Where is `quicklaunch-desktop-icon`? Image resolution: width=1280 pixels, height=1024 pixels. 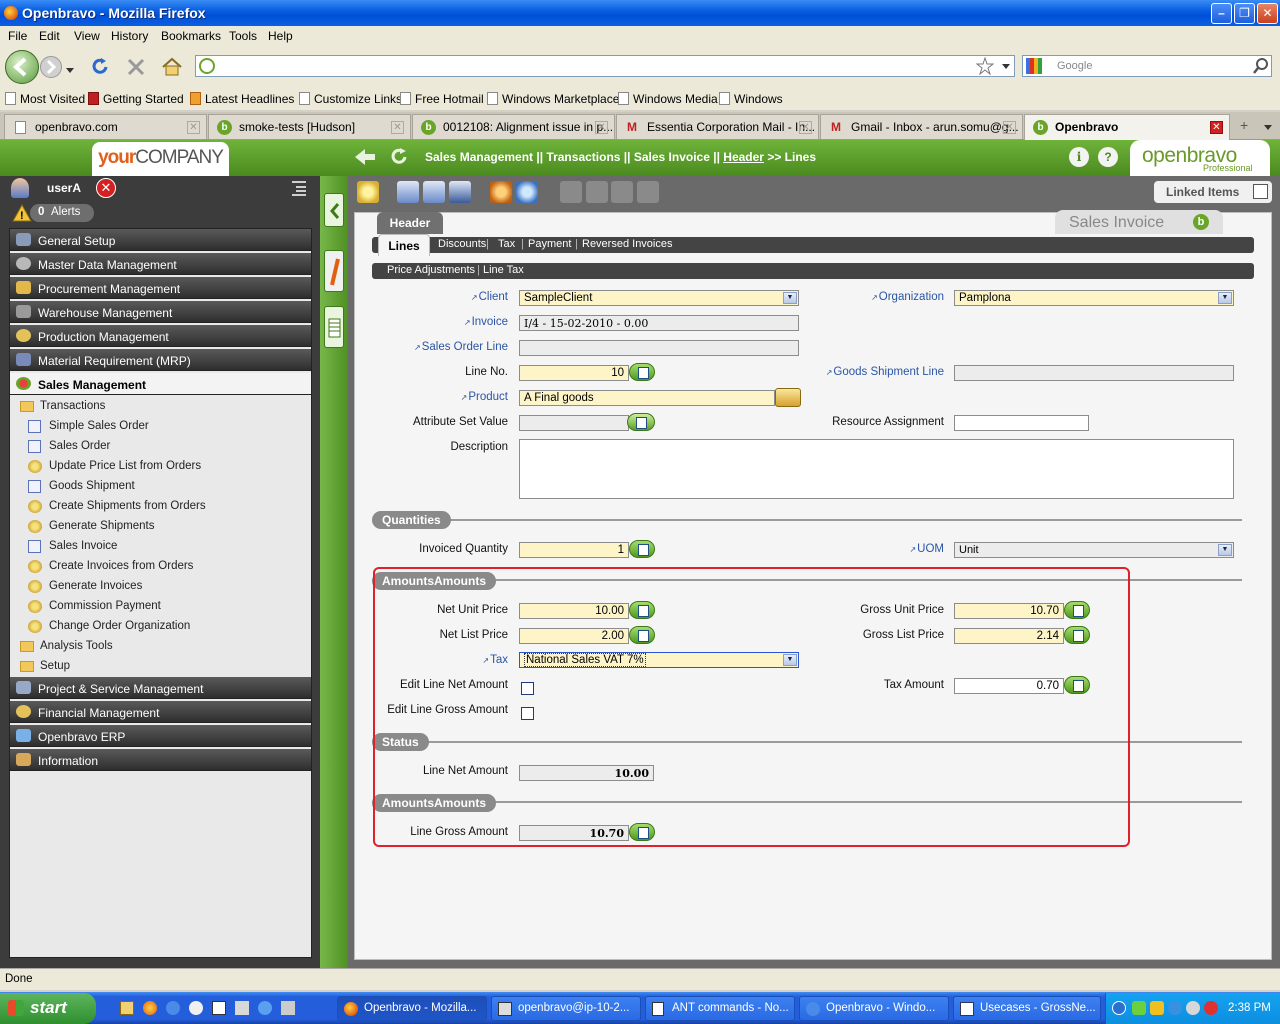
quicklaunch-desktop-icon is located at coordinates (219, 1008).